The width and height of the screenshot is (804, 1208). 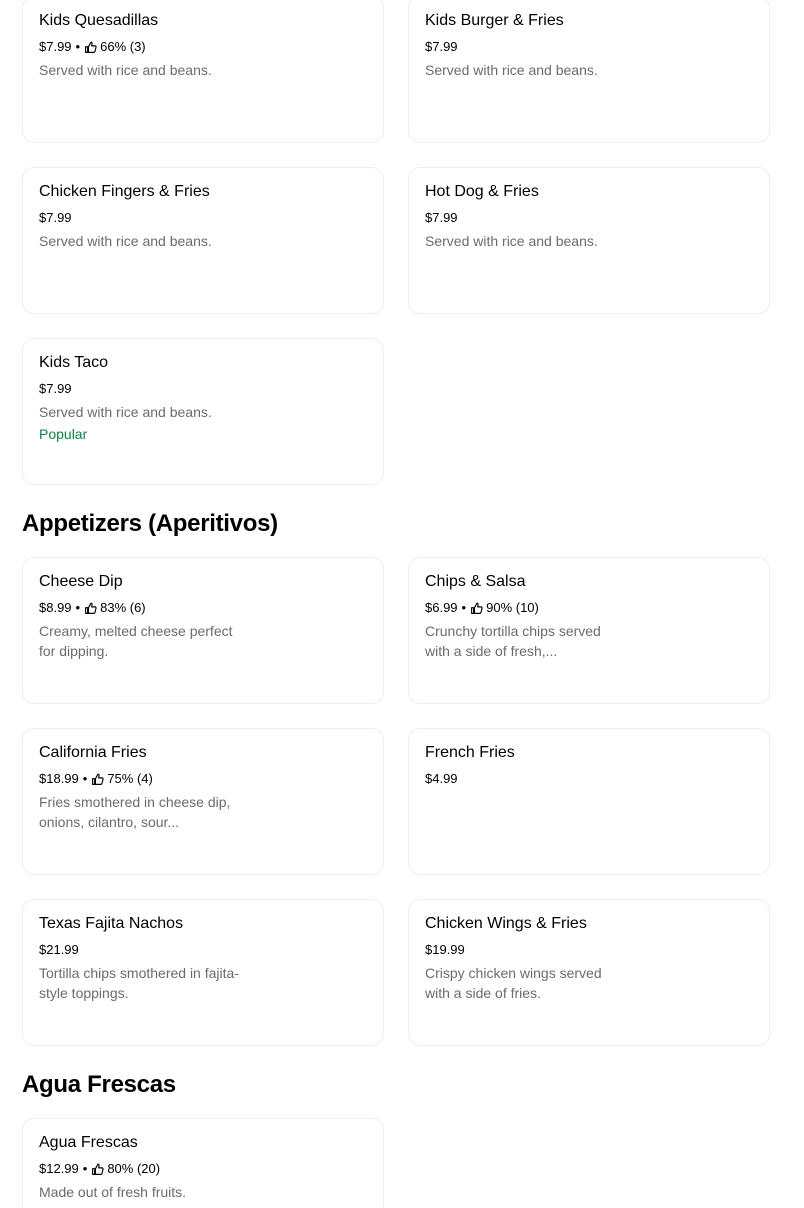 What do you see at coordinates (113, 1192) in the screenshot?
I see `item-description: Made out of fresh fruits.` at bounding box center [113, 1192].